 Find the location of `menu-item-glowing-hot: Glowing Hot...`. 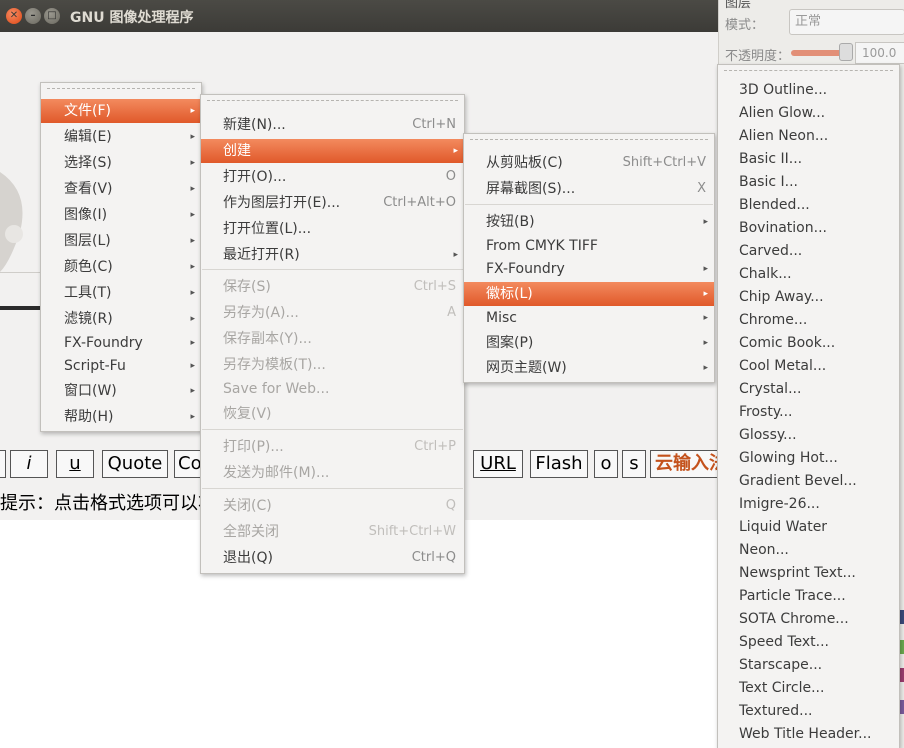

menu-item-glowing-hot: Glowing Hot... is located at coordinates (808, 458).